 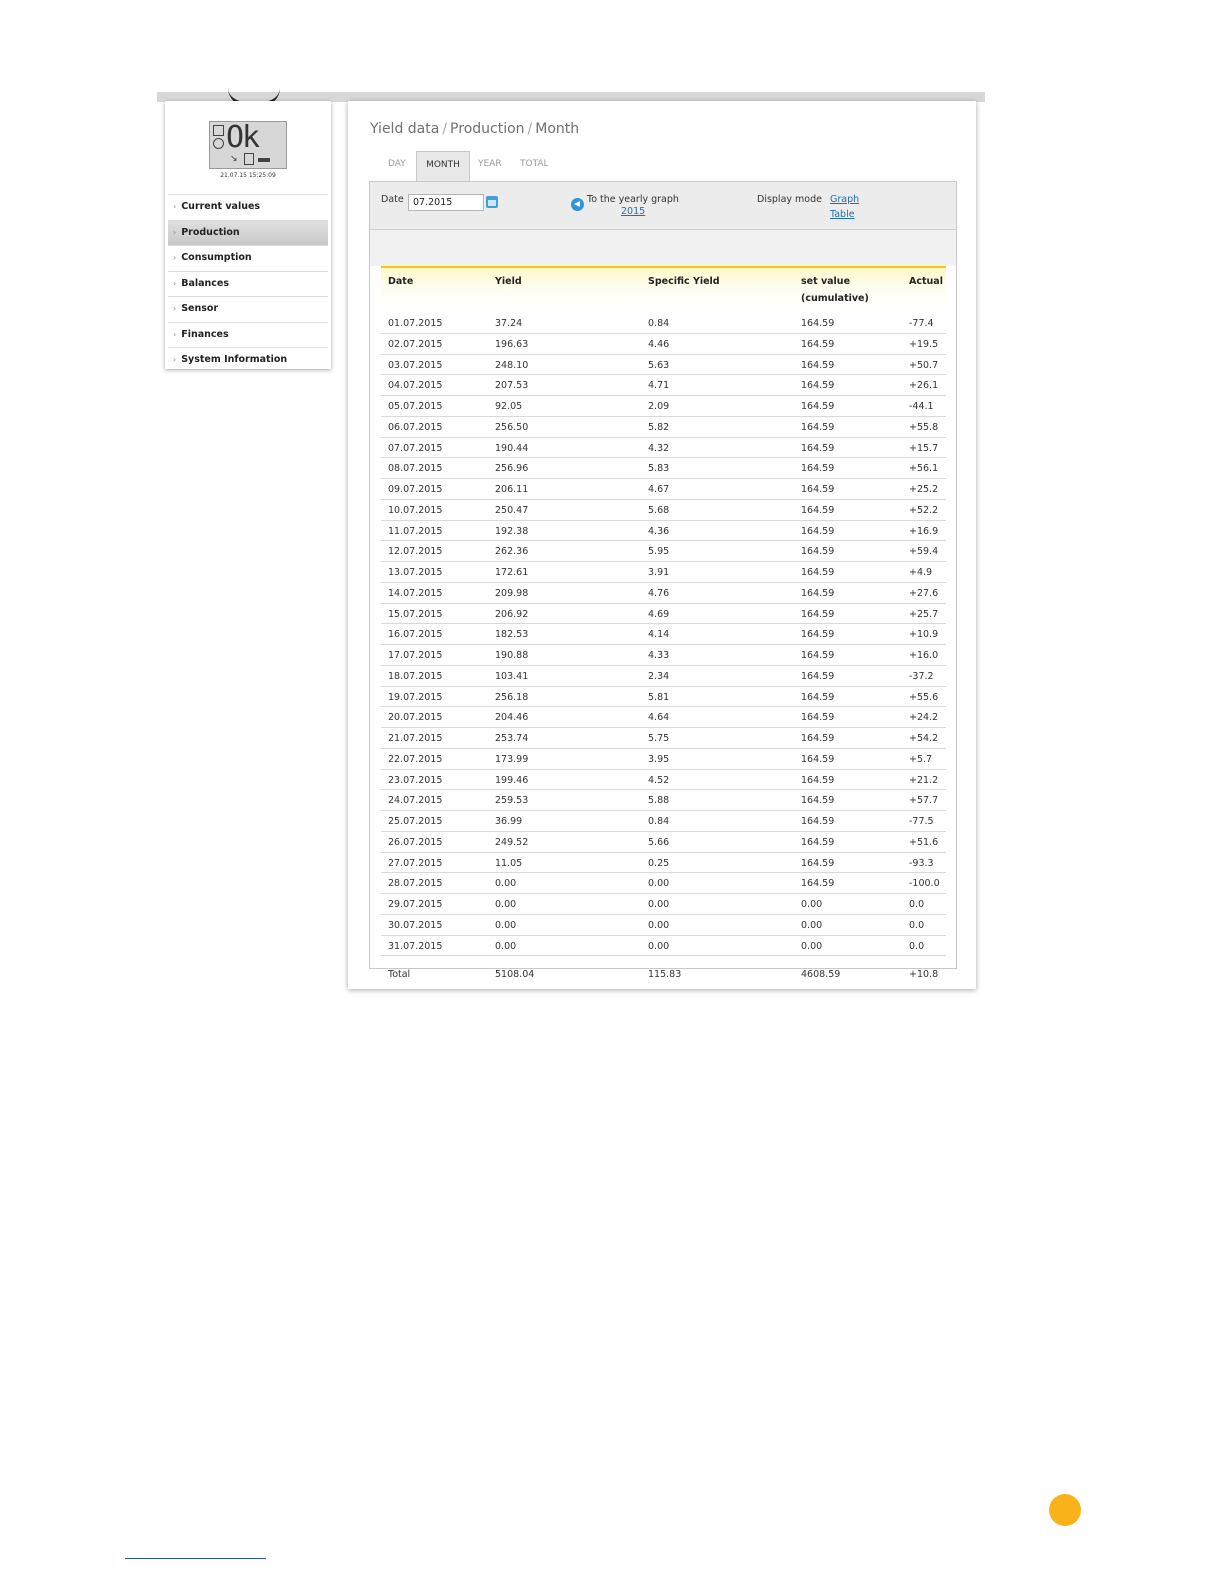 What do you see at coordinates (512, 344) in the screenshot?
I see `cell-yield: 196.63` at bounding box center [512, 344].